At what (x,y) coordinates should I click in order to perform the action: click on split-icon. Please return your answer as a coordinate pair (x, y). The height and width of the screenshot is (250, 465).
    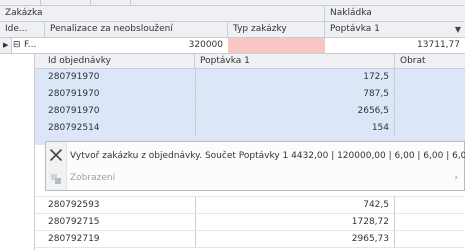
    Looking at the image, I should click on (56, 155).